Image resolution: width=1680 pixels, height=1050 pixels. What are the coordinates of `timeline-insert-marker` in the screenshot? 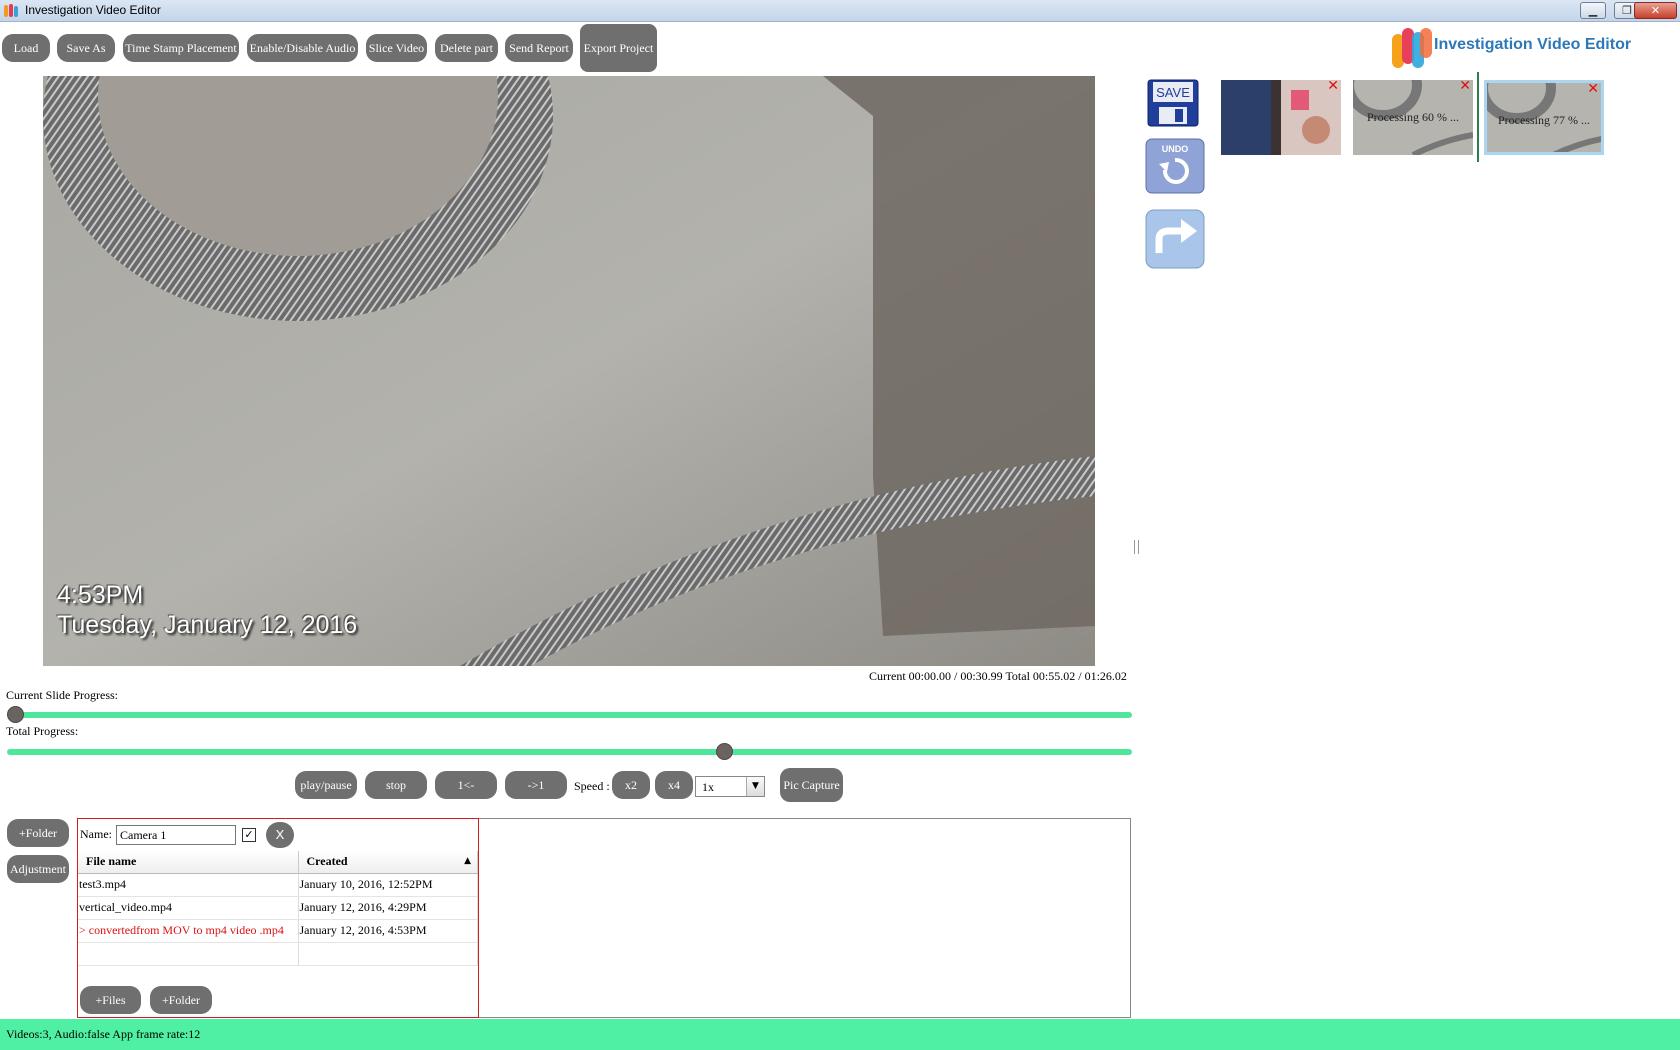 It's located at (1478, 117).